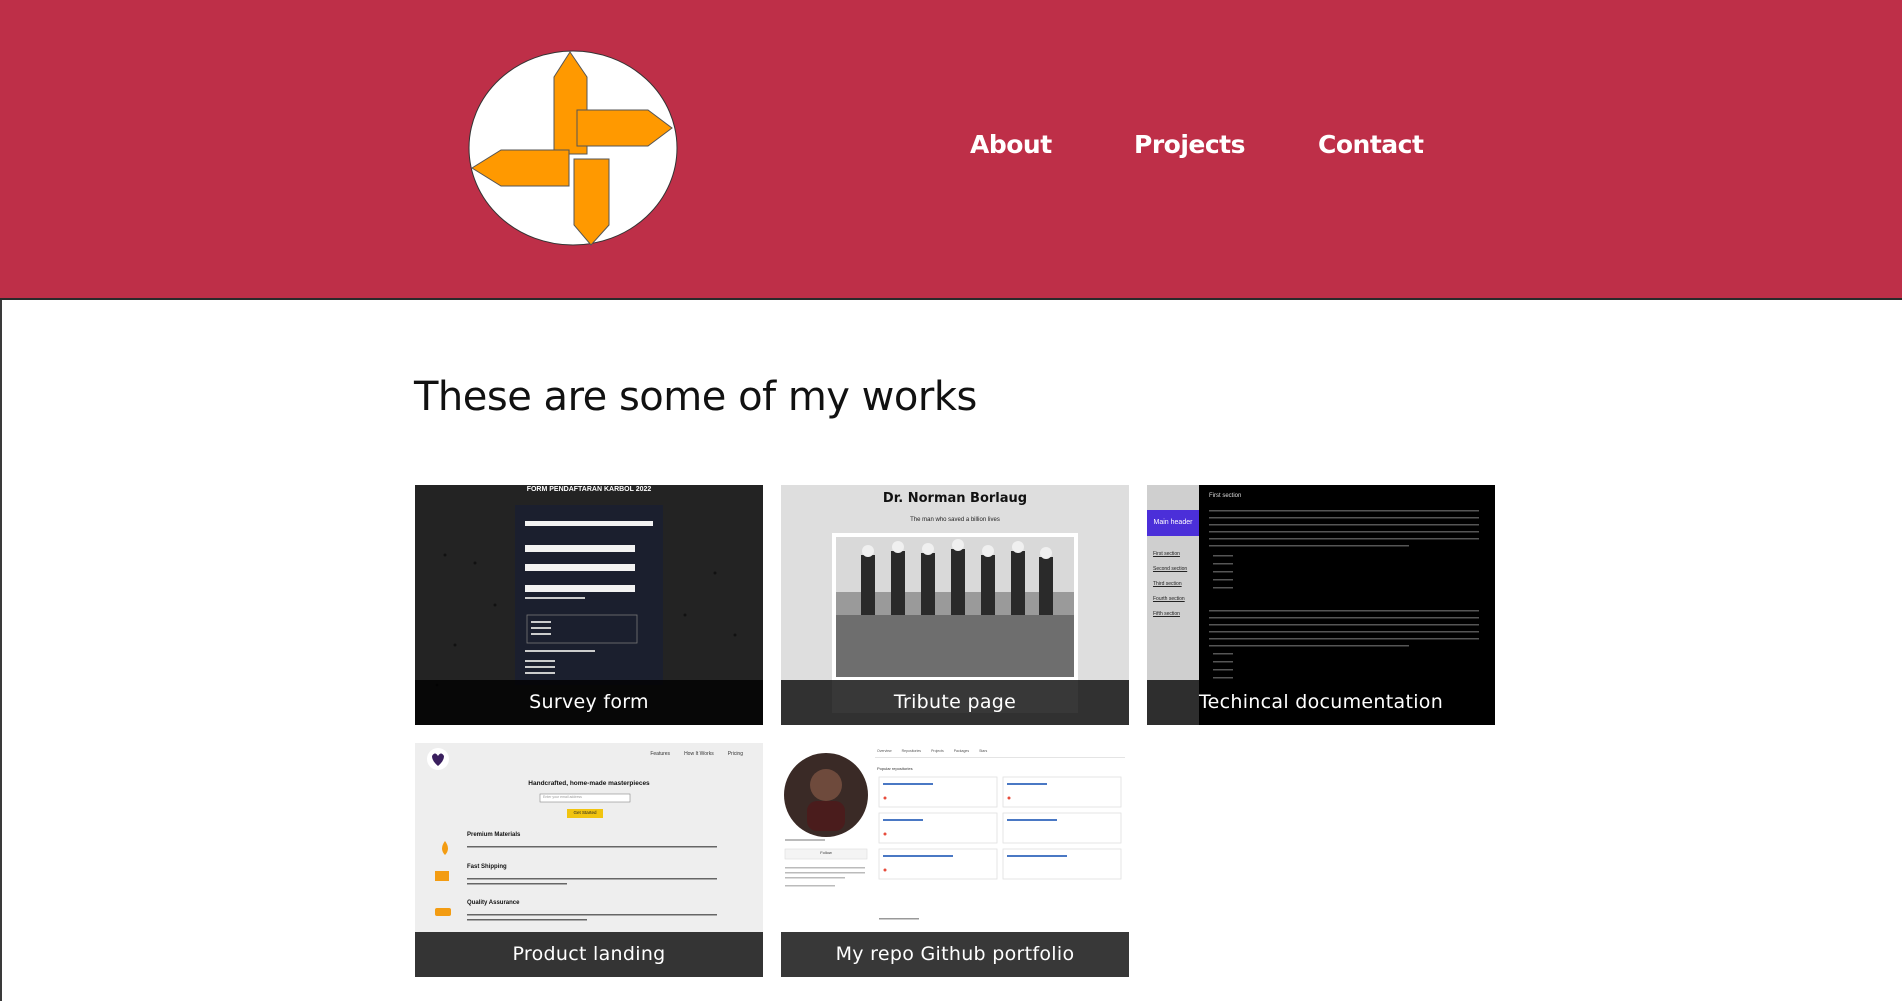 This screenshot has width=1902, height=1001. I want to click on github-thumb-section: Popular repositories, so click(895, 768).